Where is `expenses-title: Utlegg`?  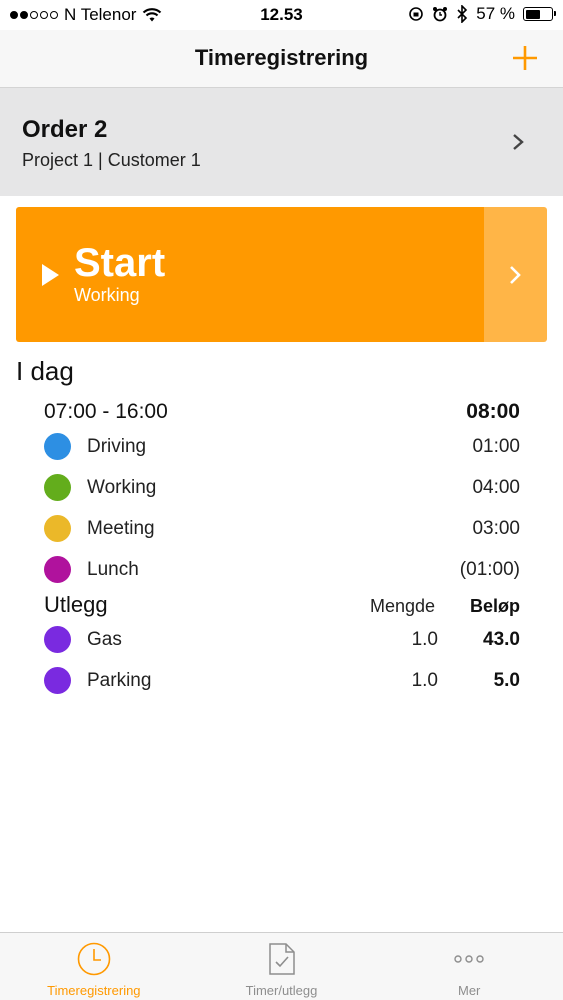
expenses-title: Utlegg is located at coordinates (76, 604).